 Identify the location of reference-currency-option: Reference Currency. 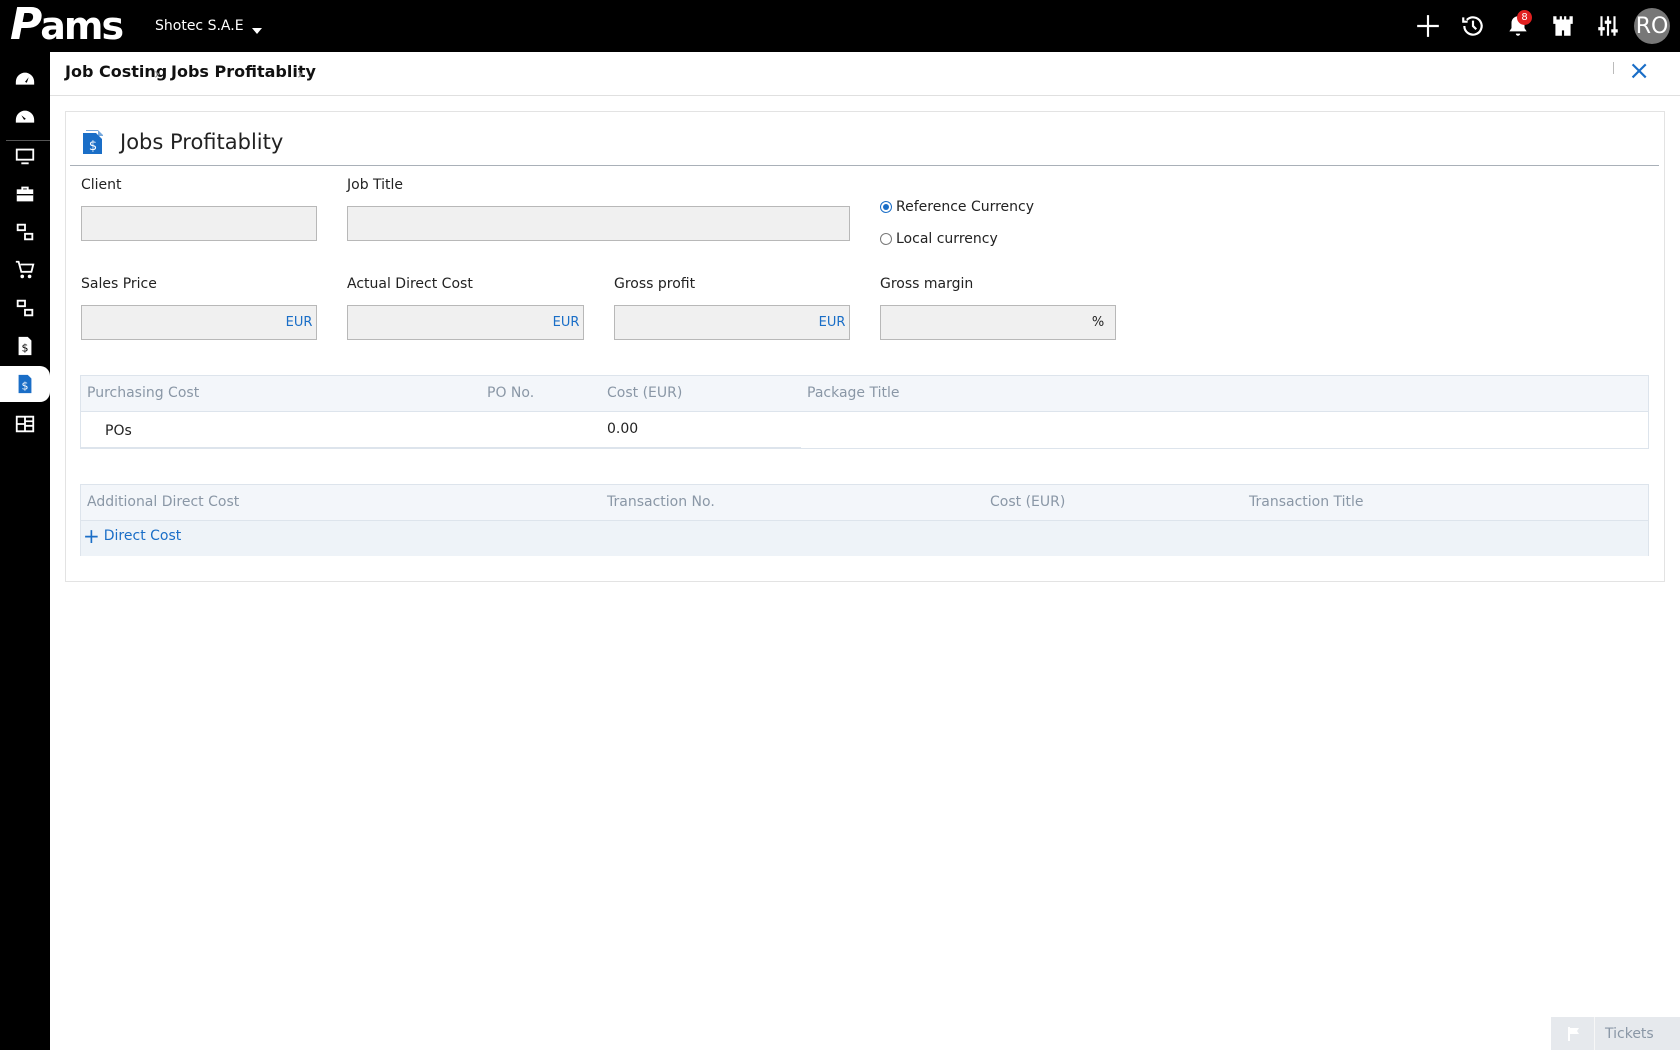
(957, 207).